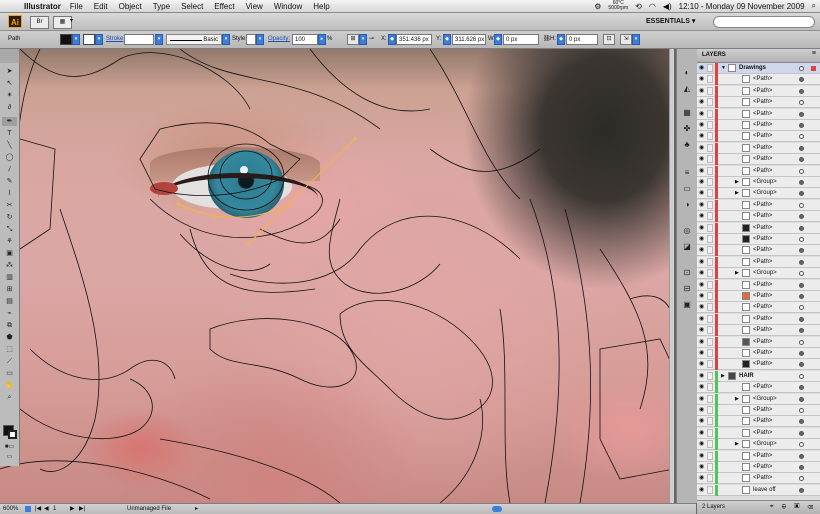 Image resolution: width=820 pixels, height=514 pixels. Describe the element at coordinates (139, 39) in the screenshot. I see `stroke-weight-field` at that location.